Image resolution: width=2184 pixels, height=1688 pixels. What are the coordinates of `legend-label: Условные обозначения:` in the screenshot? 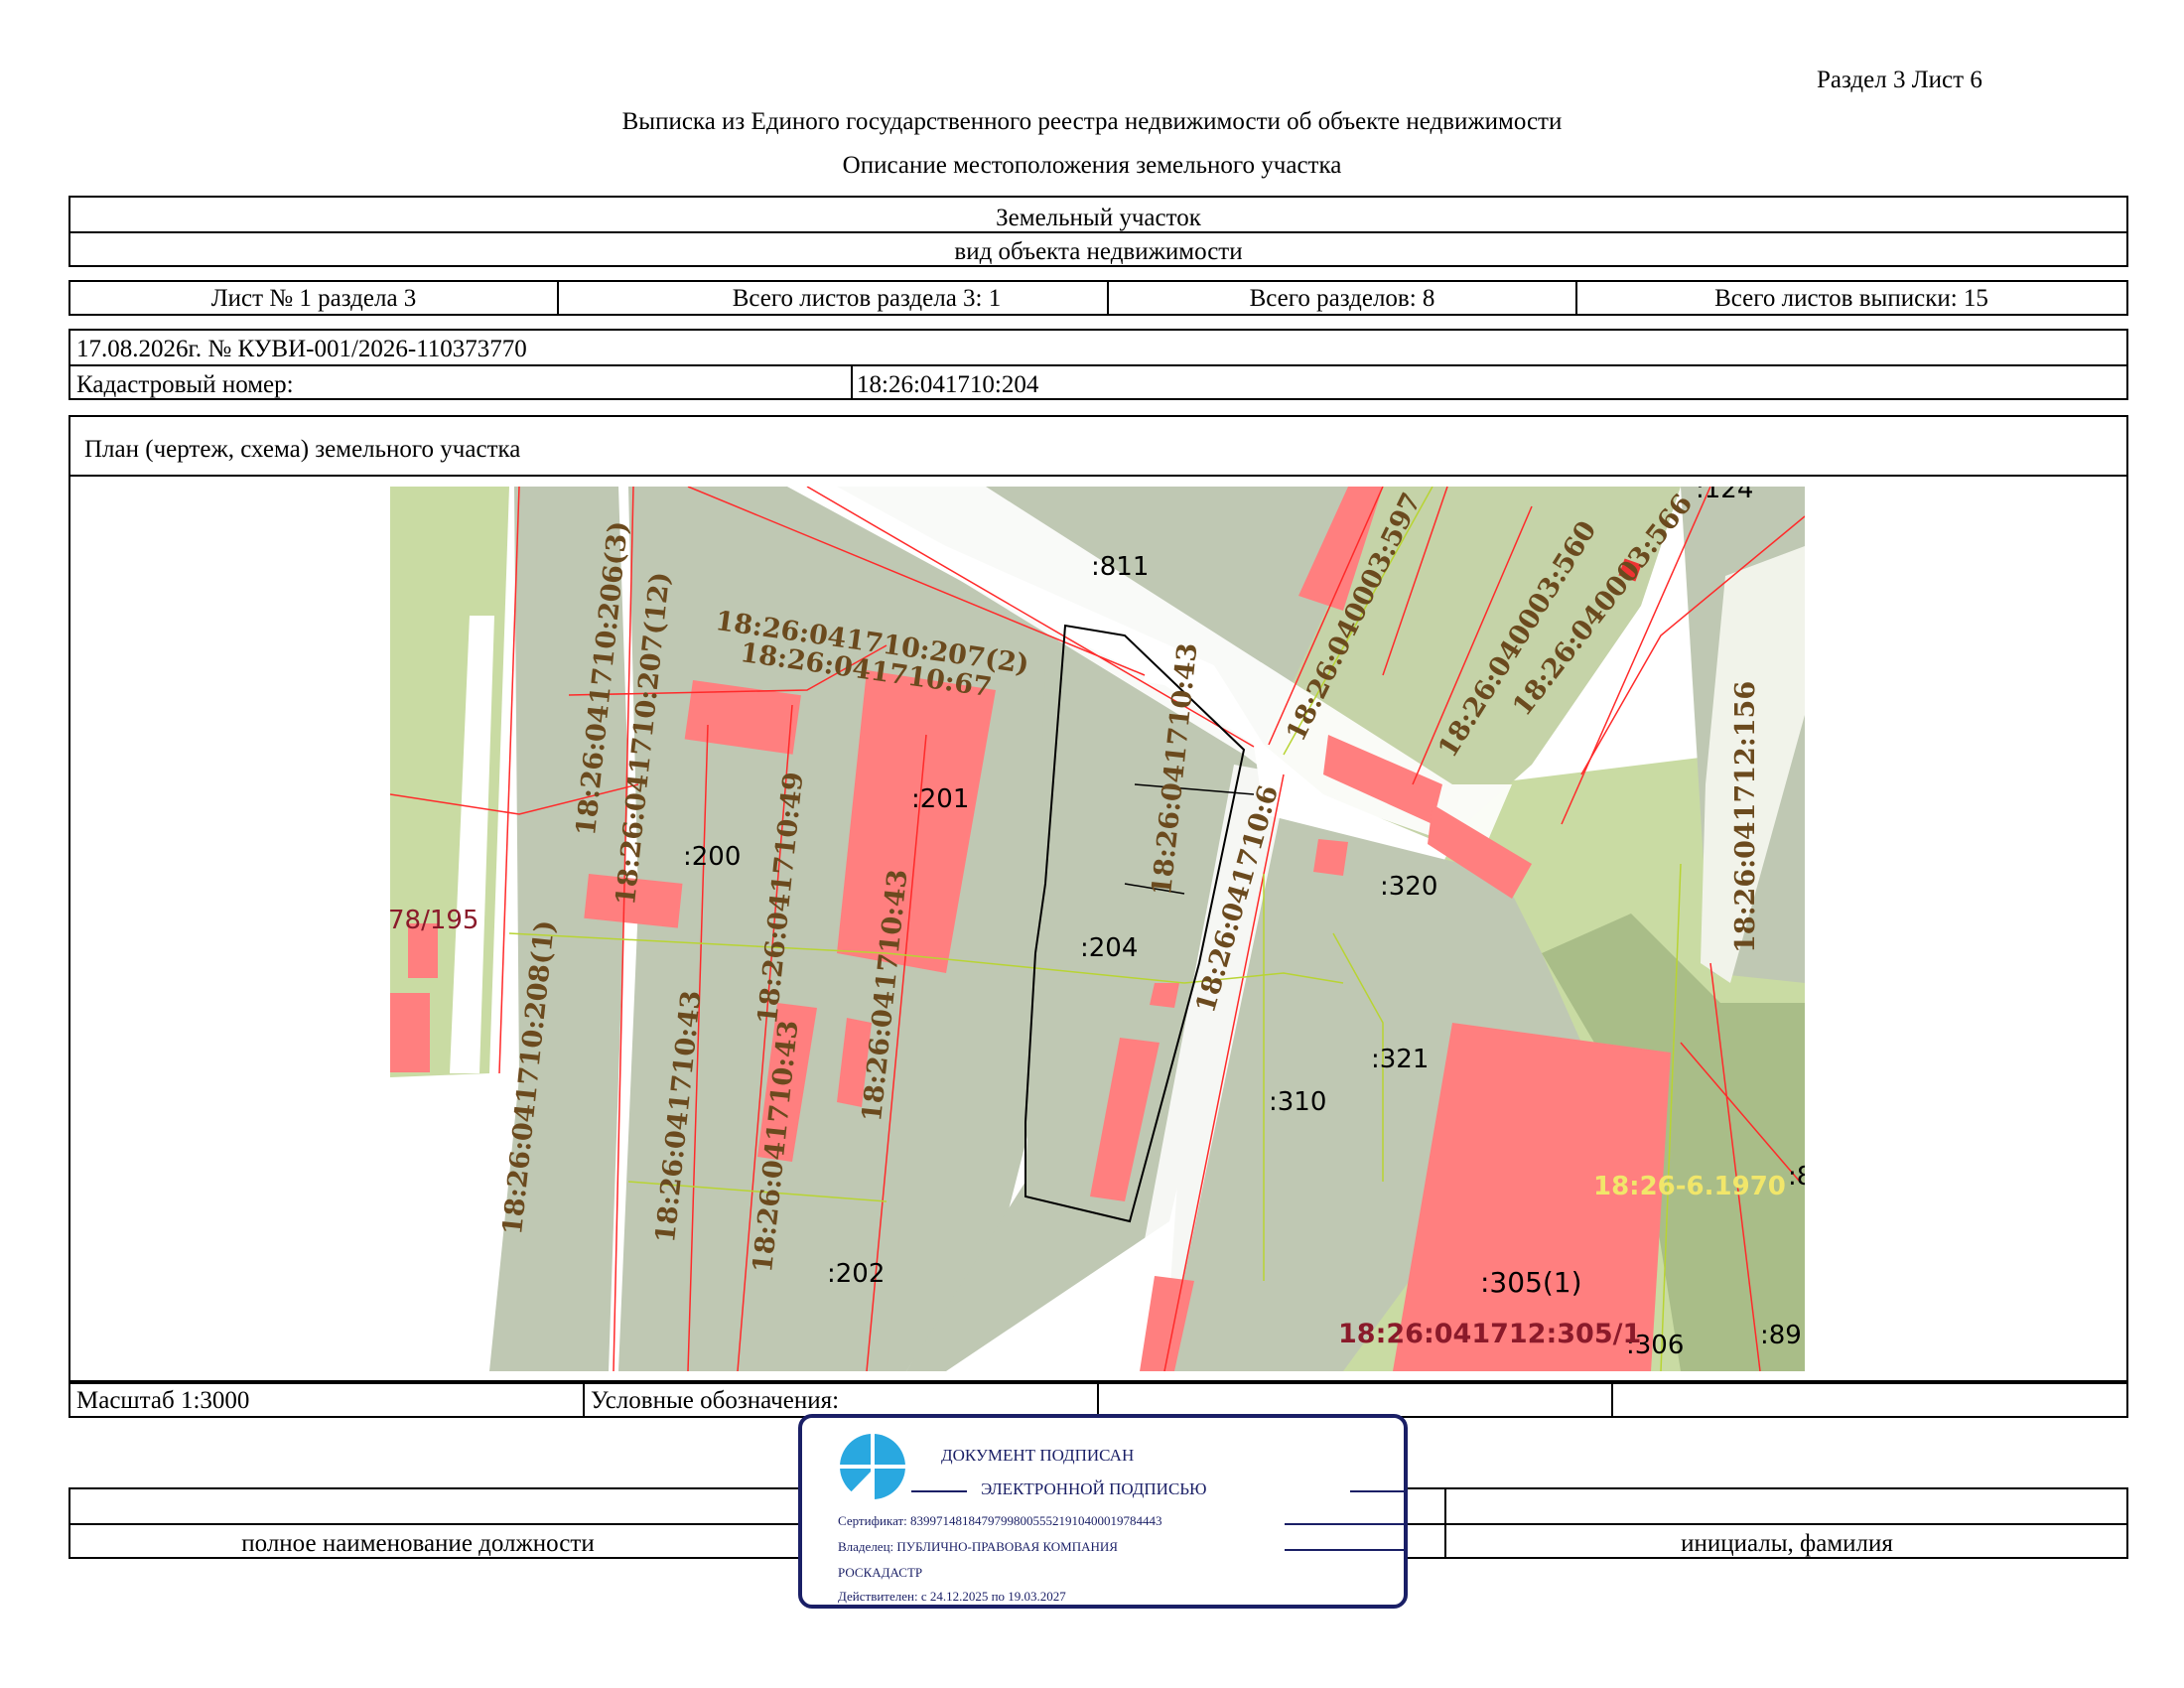 It's located at (715, 1400).